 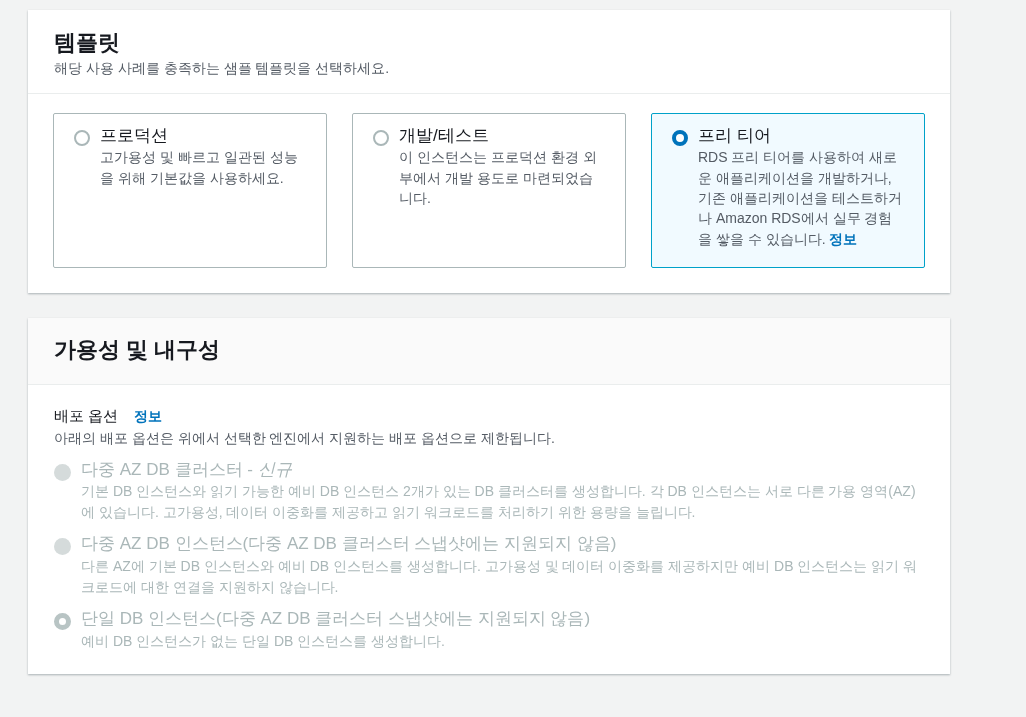 I want to click on field-description: 아래의 배포 옵션은 위에서 선택한 엔진에서 지원하는 배포 옵션으로 제한됩니다., so click(x=305, y=438).